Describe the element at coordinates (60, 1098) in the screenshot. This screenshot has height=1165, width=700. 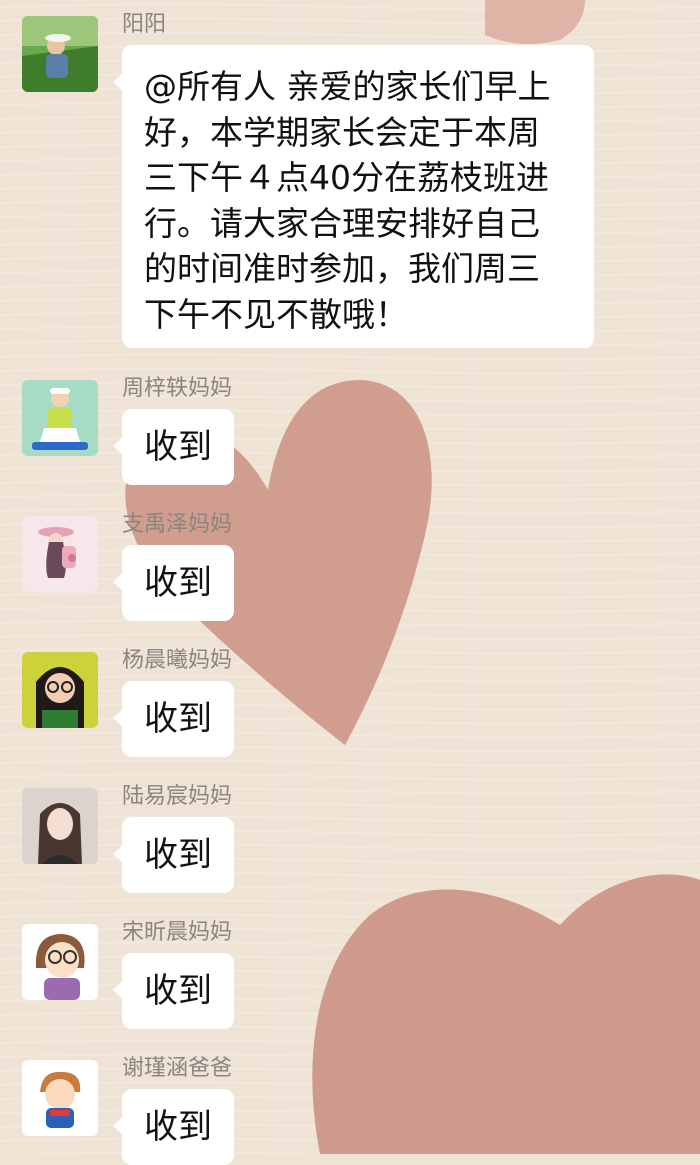
I see `cartoon-boy-avatar` at that location.